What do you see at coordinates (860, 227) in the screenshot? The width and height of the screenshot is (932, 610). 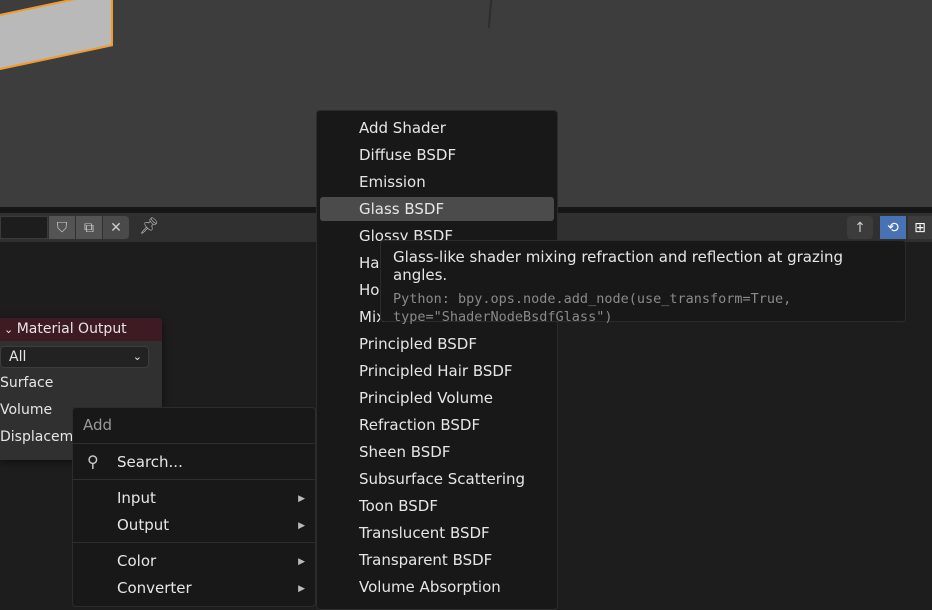 I see `parent-node-tree-up-icon: ↑` at bounding box center [860, 227].